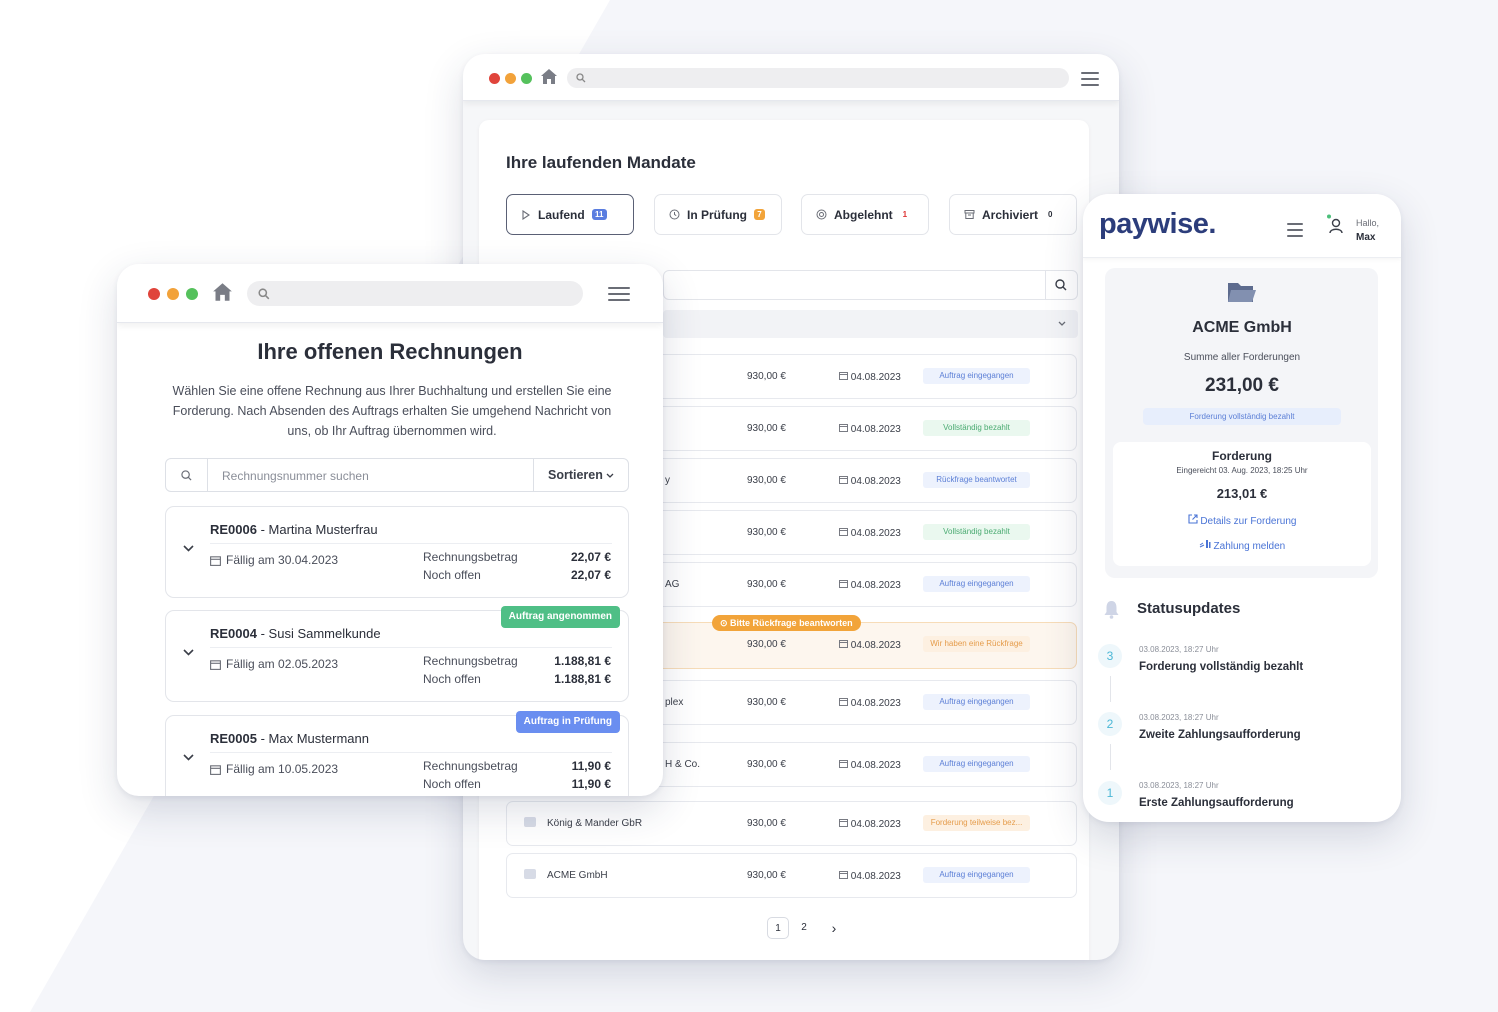  What do you see at coordinates (289, 738) in the screenshot?
I see `invoice-title: RE0005 - Max Mustermann` at bounding box center [289, 738].